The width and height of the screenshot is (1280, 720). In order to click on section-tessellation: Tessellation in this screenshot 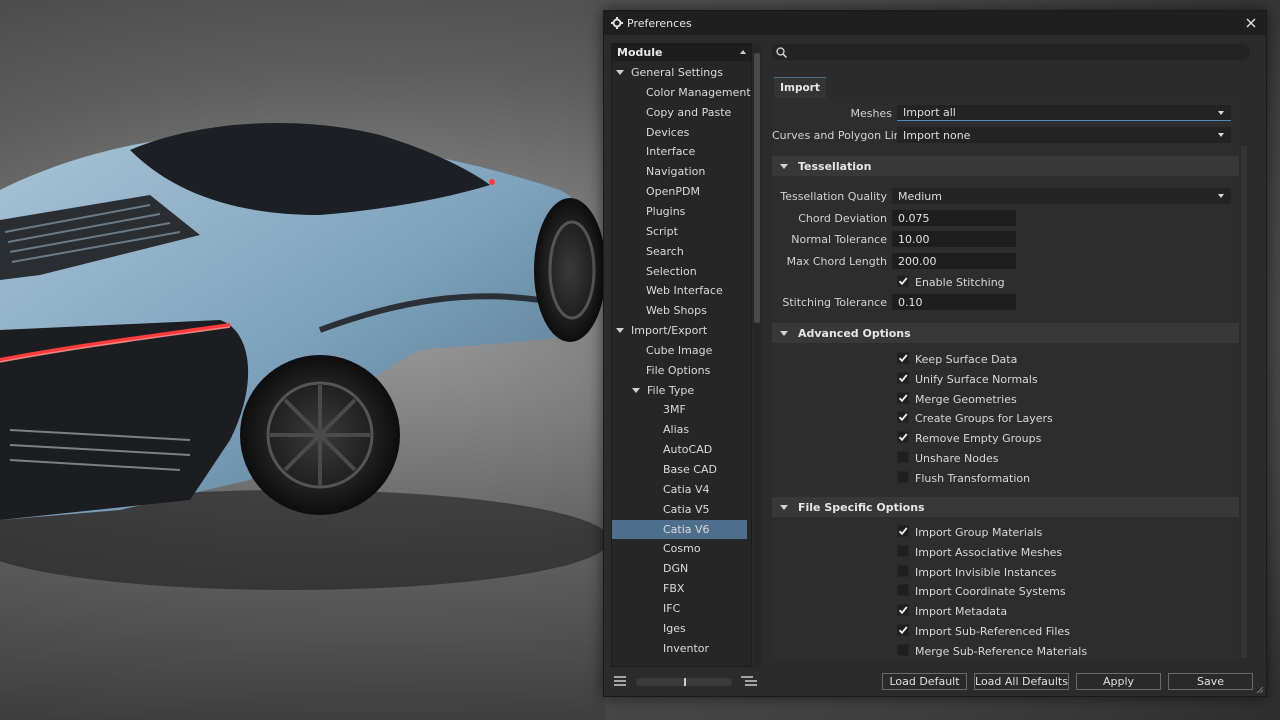, I will do `click(1005, 166)`.